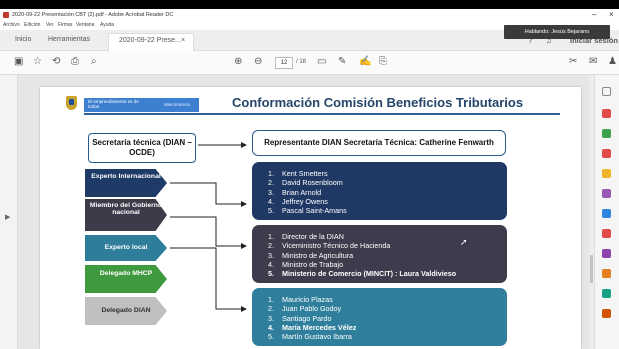  Describe the element at coordinates (310, 337) in the screenshot. I see `list-item: 5. Martín Gustavo Ibarra` at that location.